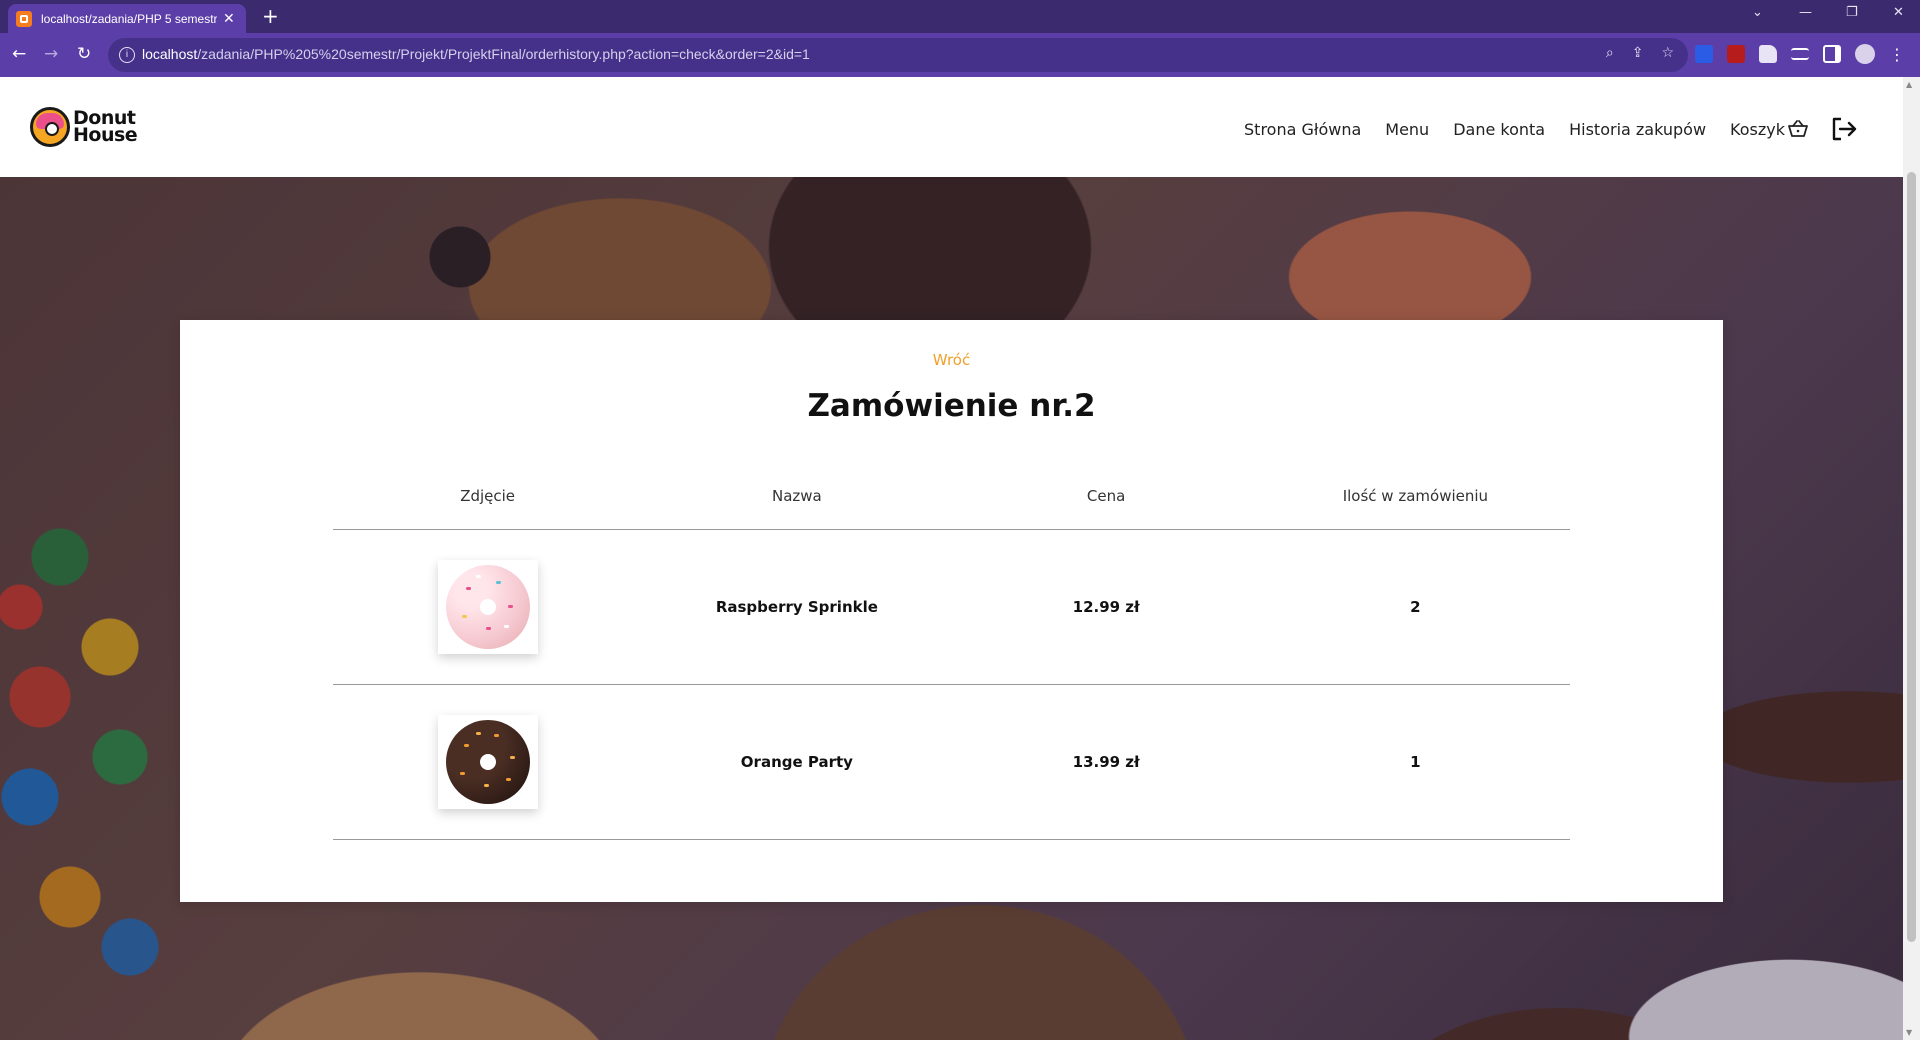 The width and height of the screenshot is (1920, 1040). Describe the element at coordinates (1909, 1032) in the screenshot. I see `scroll-down-arrow-icon: ▼` at that location.